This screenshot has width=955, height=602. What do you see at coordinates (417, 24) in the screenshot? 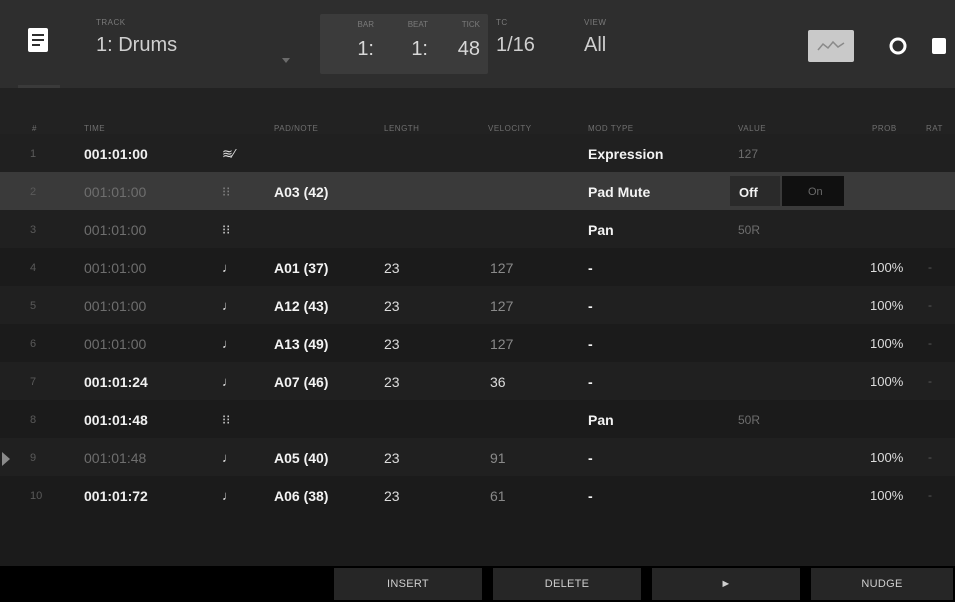
I see `beat-label: BEAT` at bounding box center [417, 24].